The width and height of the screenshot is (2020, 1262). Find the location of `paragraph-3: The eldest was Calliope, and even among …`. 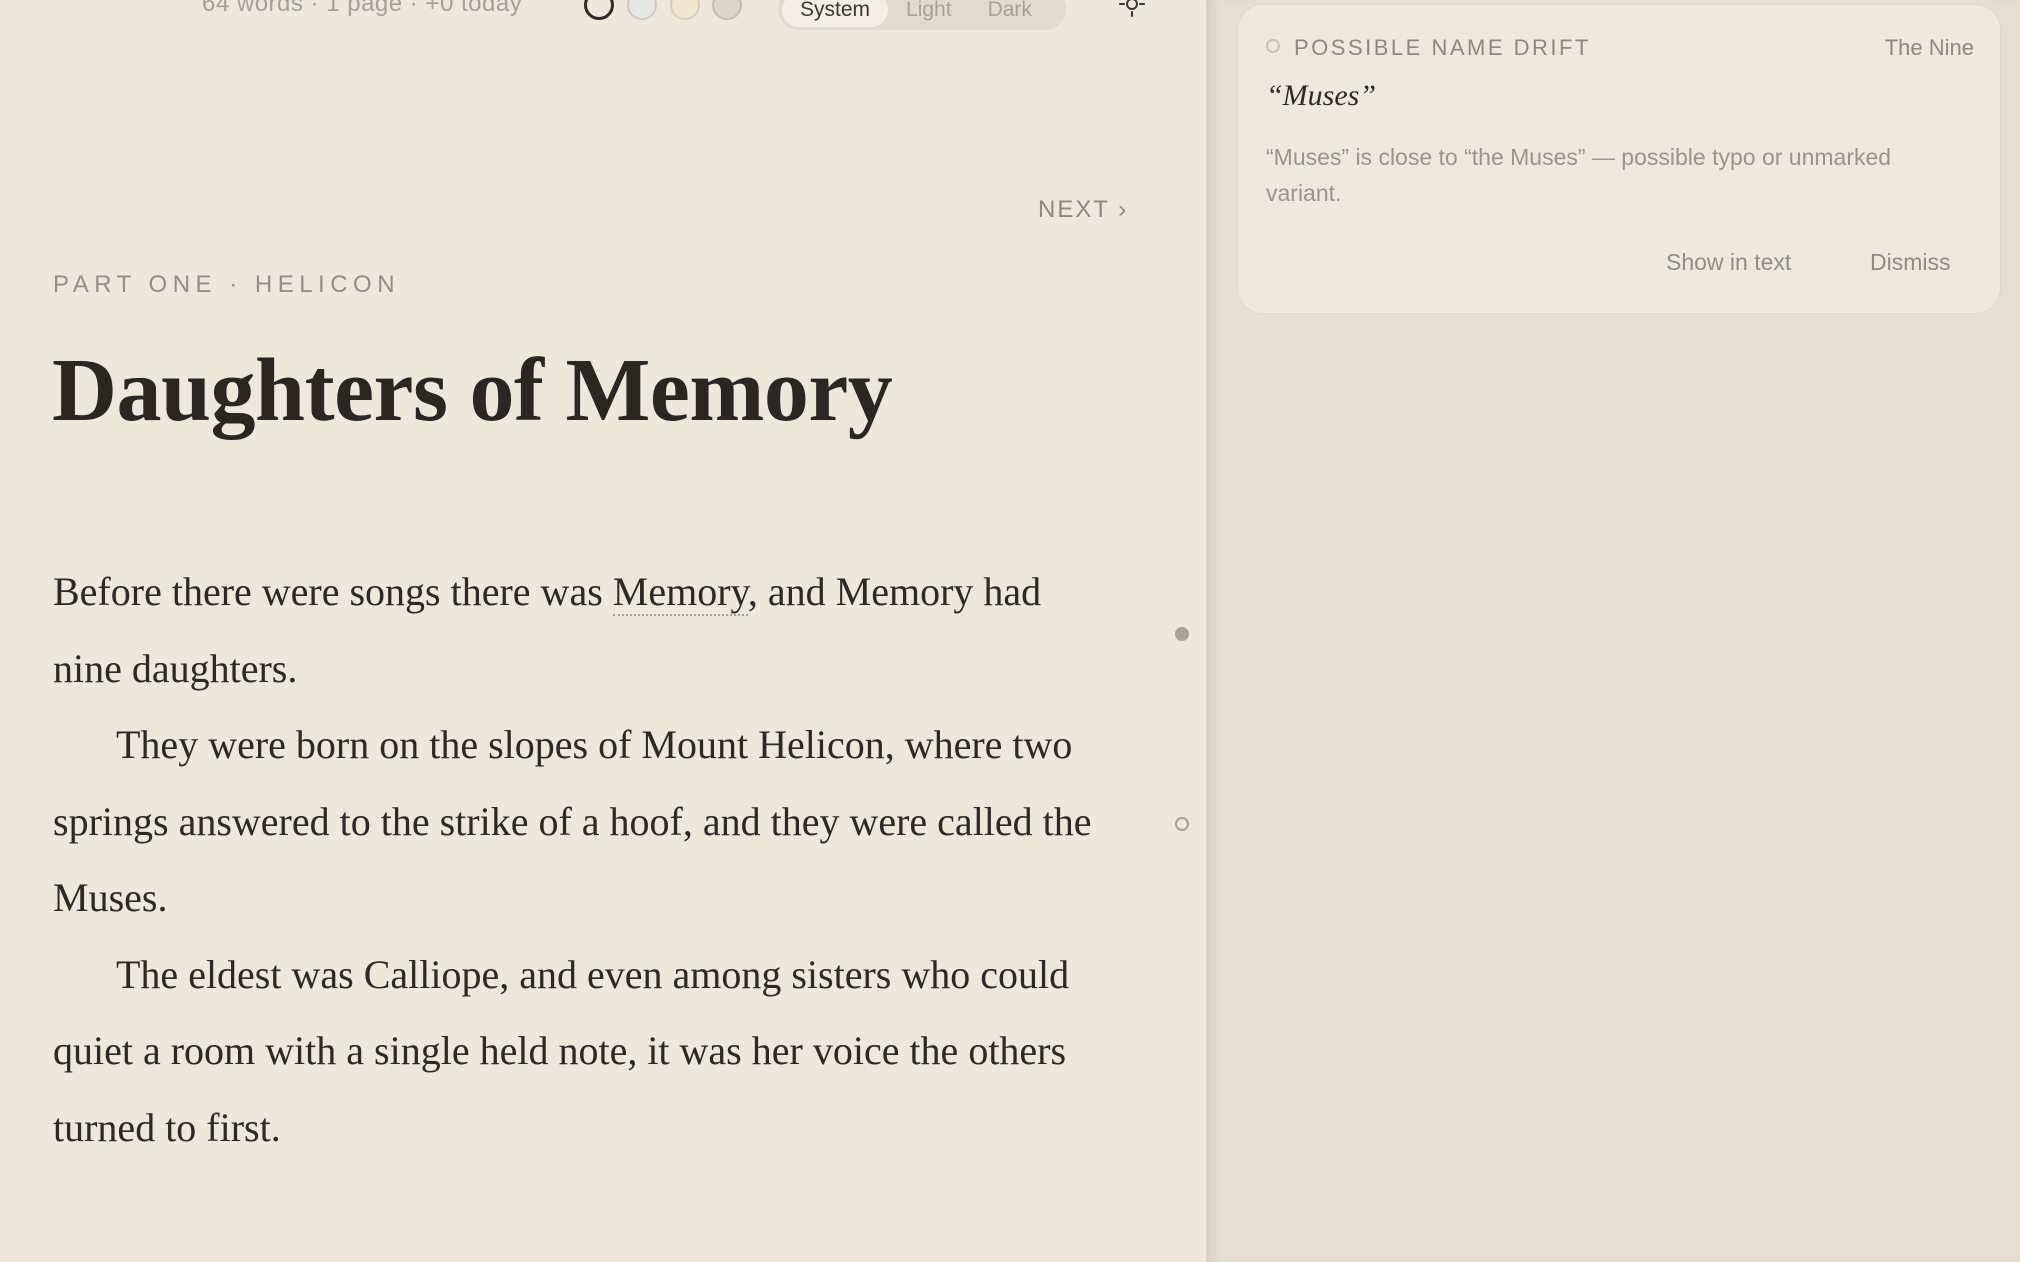

paragraph-3: The eldest was Calliope, and even among … is located at coordinates (561, 1050).